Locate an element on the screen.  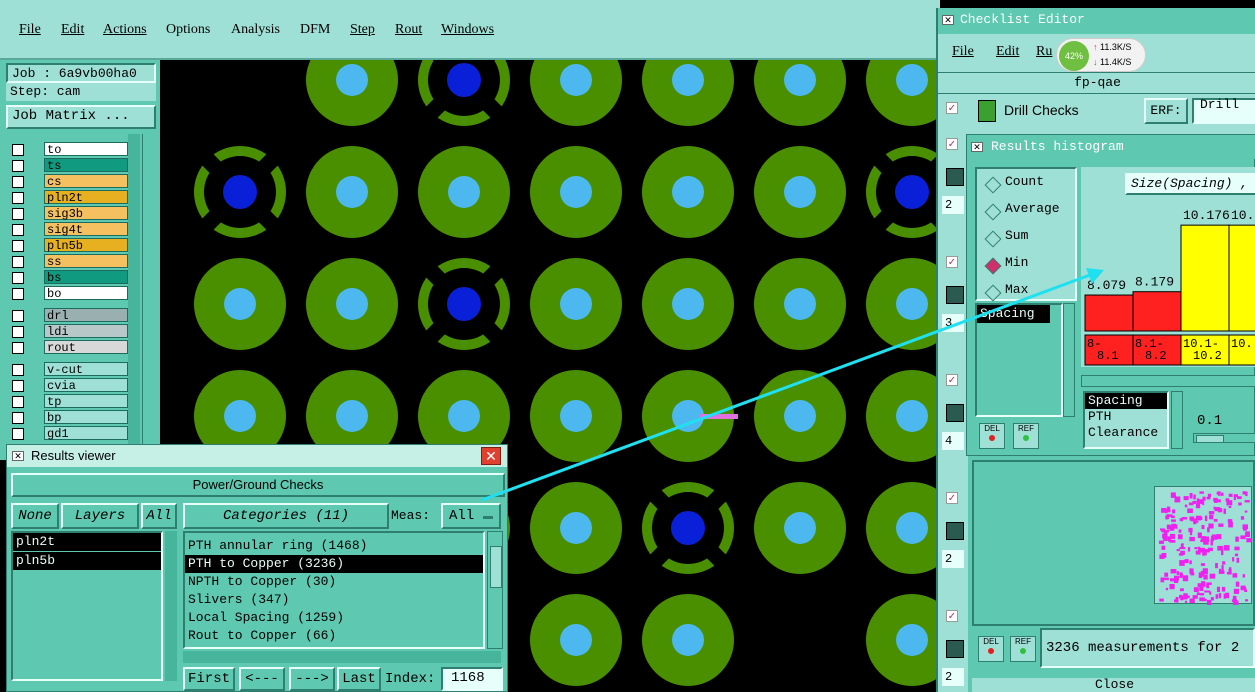
menu-edit: Edit is located at coordinates (72, 30).